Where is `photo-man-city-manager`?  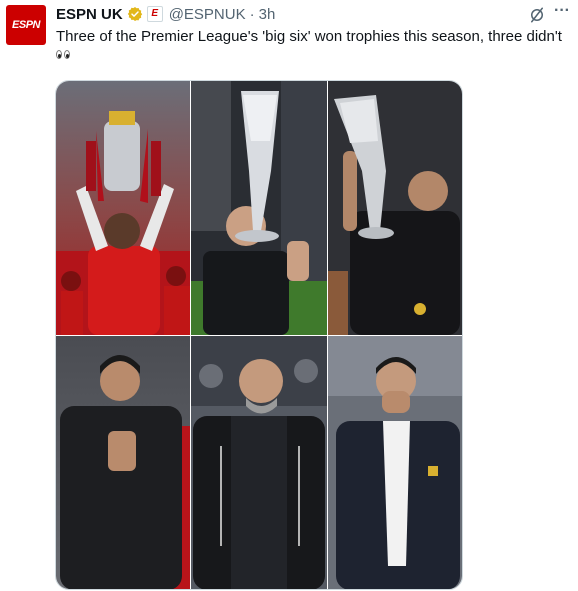 photo-man-city-manager is located at coordinates (259, 462).